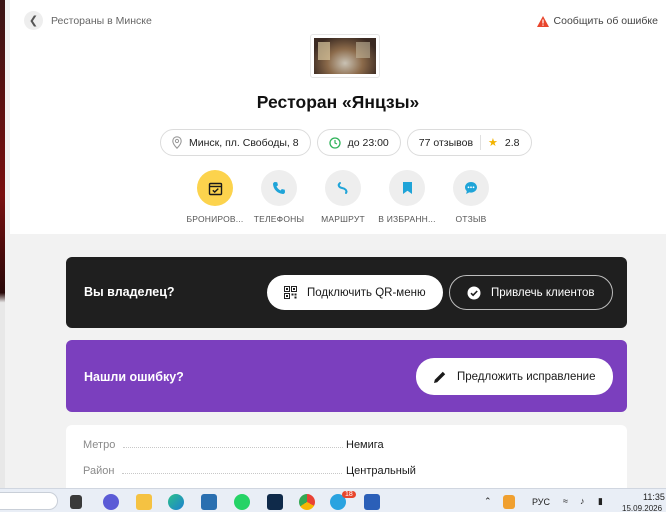 This screenshot has height=512, width=666. What do you see at coordinates (334, 142) in the screenshot?
I see `clock-icon` at bounding box center [334, 142].